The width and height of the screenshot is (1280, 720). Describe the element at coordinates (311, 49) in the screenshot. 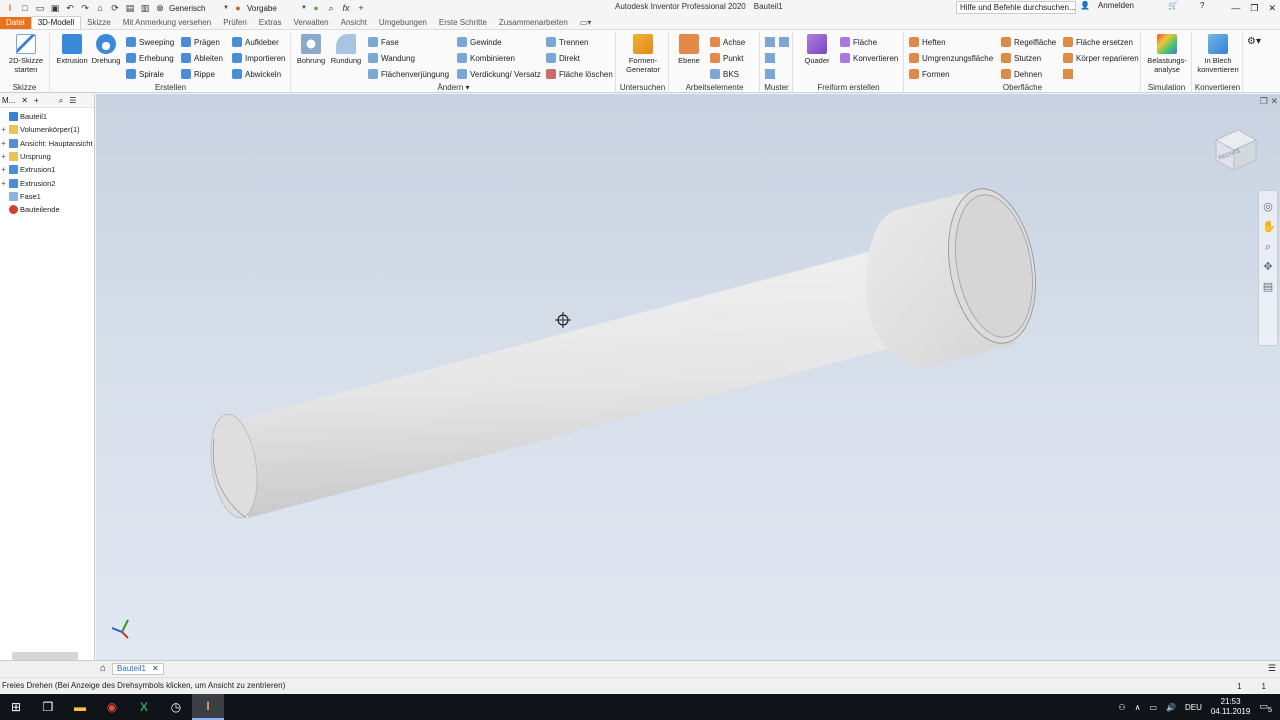

I see `hole-button: Bohrung` at that location.